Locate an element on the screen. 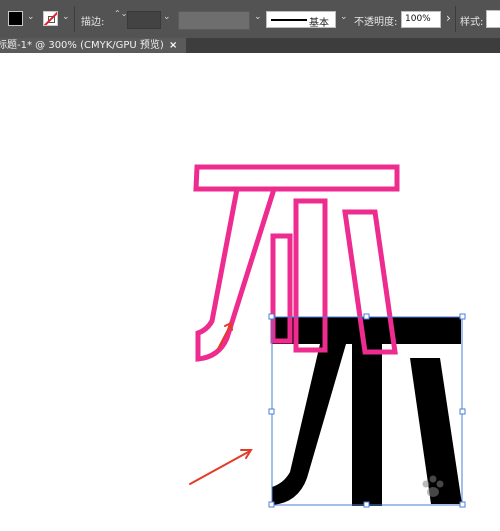 The height and width of the screenshot is (531, 500). stroke-weight-field is located at coordinates (144, 20).